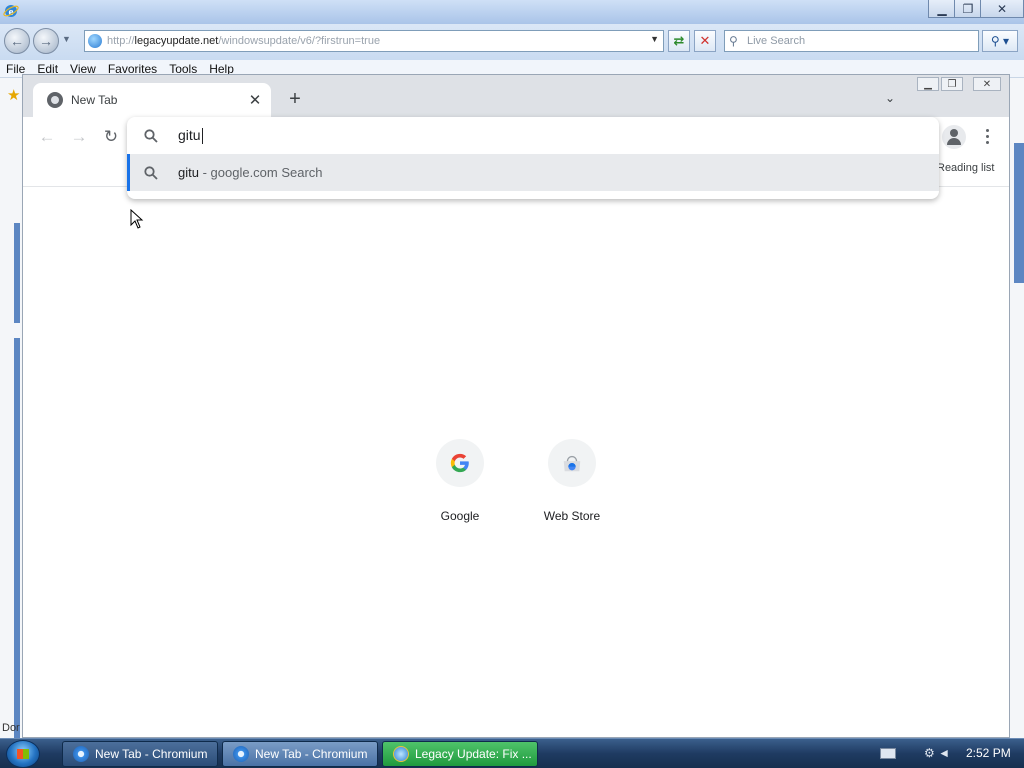 Image resolution: width=1024 pixels, height=768 pixels. I want to click on reload-button: ↻, so click(111, 137).